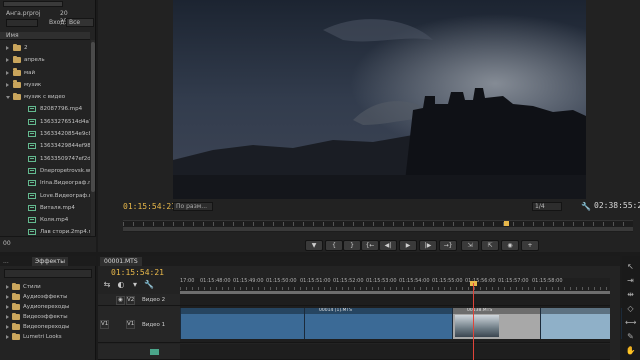  What do you see at coordinates (45, 159) in the screenshot?
I see `clip-item: 13633509747ef2d` at bounding box center [45, 159].